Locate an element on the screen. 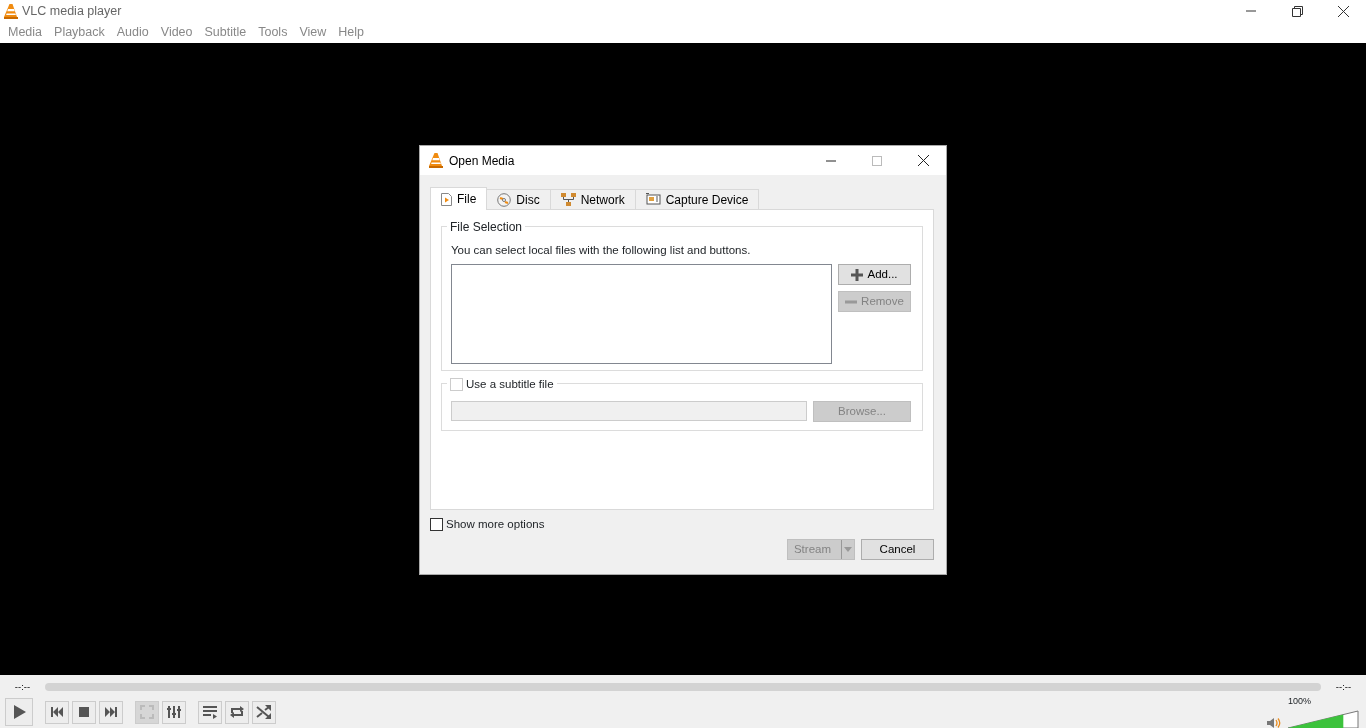  checkbox-label: Show more options is located at coordinates (495, 524).